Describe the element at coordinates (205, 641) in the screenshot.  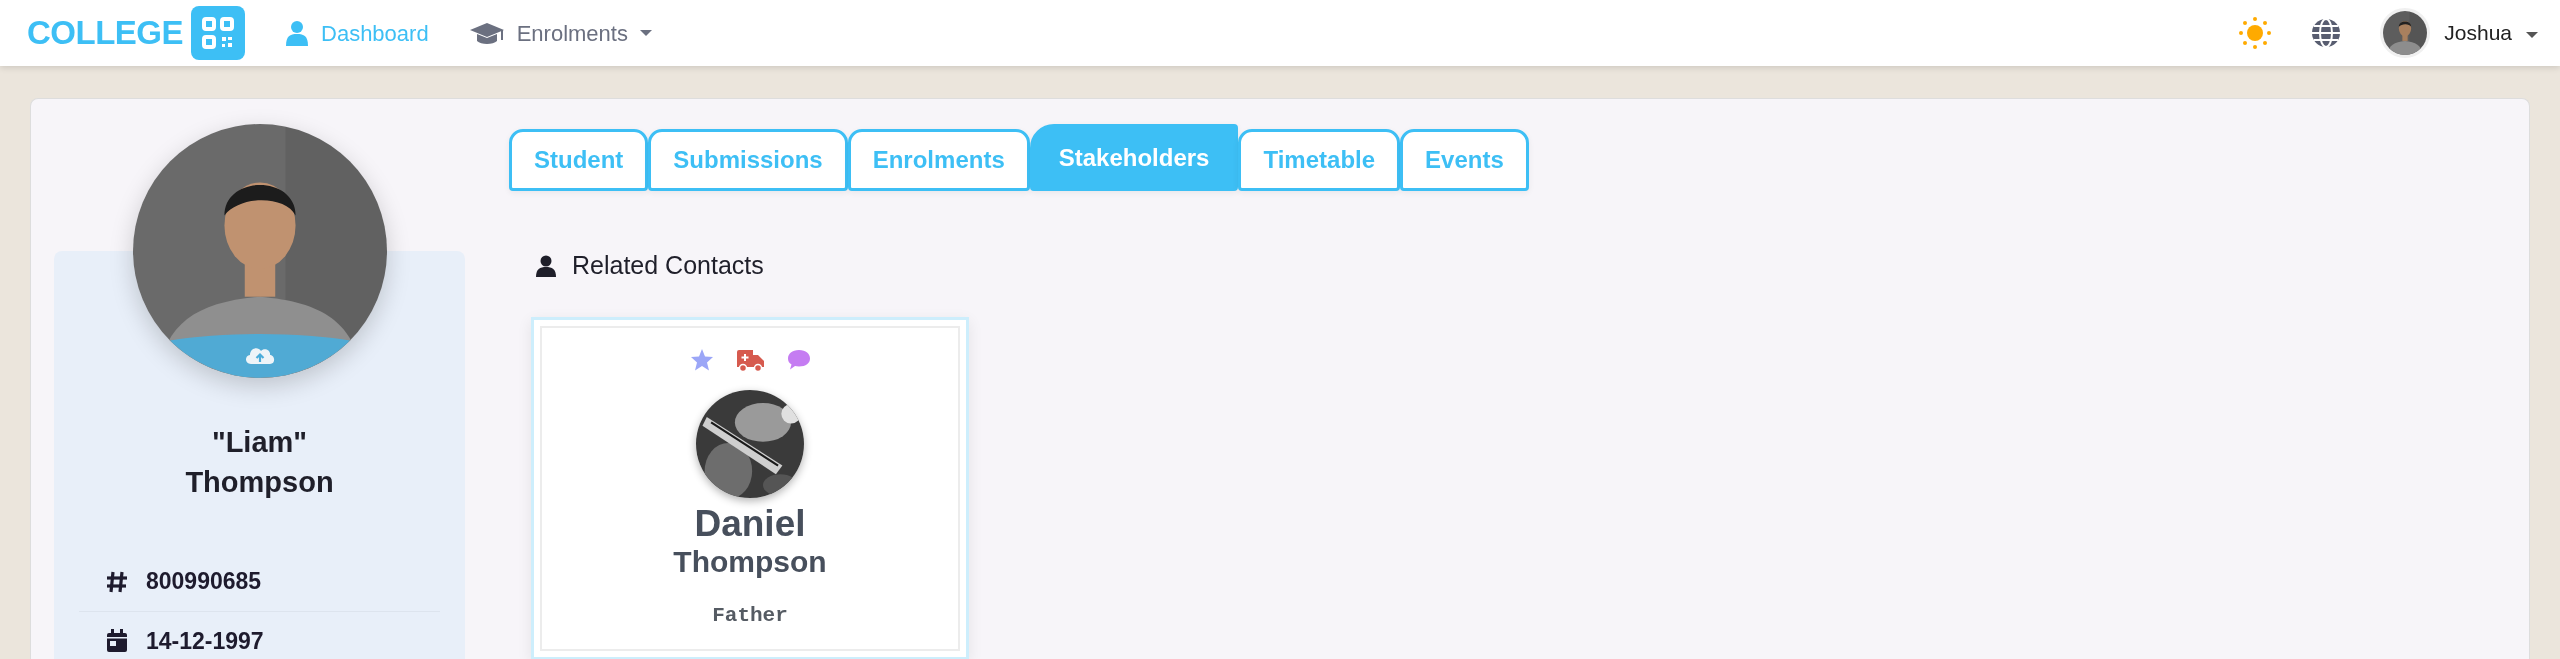
I see `detail-value: 14-12-1997` at that location.